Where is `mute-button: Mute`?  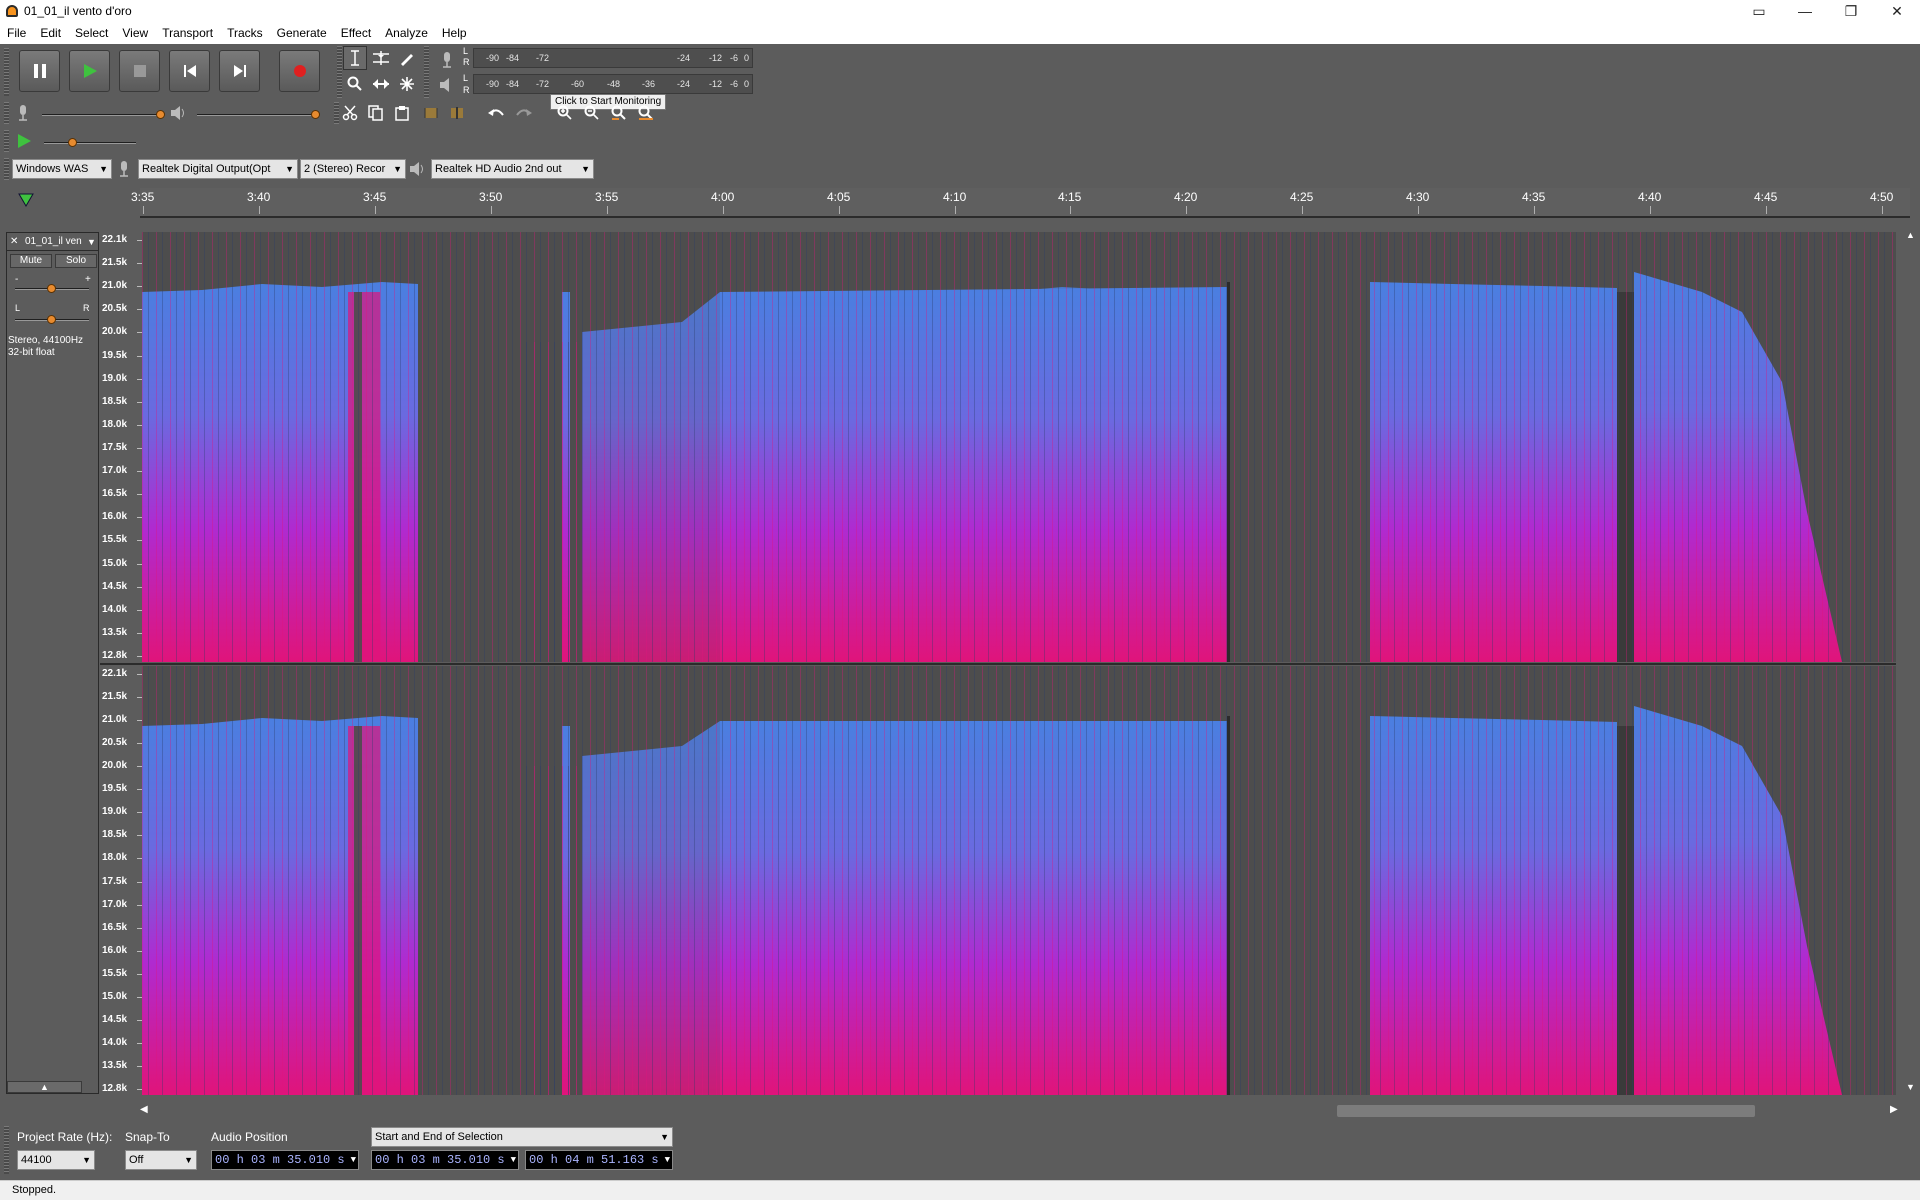
mute-button: Mute is located at coordinates (31, 261).